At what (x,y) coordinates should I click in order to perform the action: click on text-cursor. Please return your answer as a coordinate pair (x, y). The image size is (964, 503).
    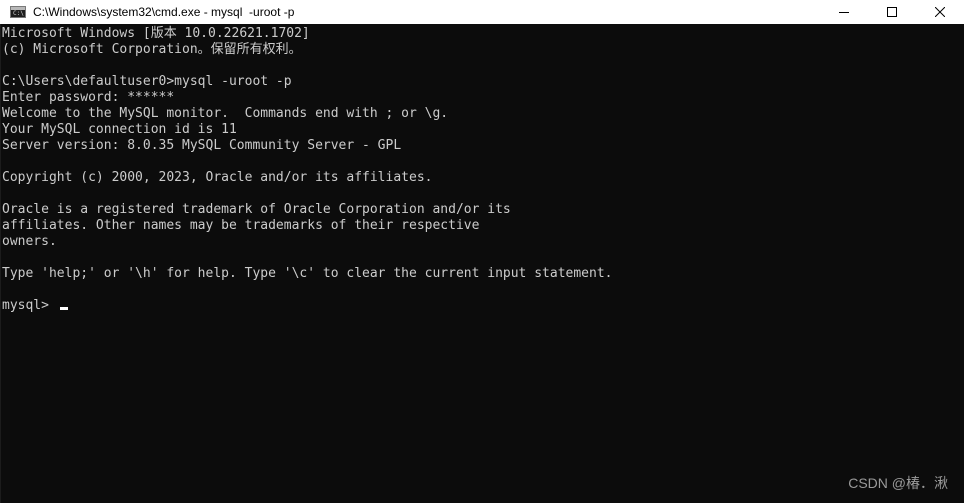
    Looking at the image, I should click on (63, 308).